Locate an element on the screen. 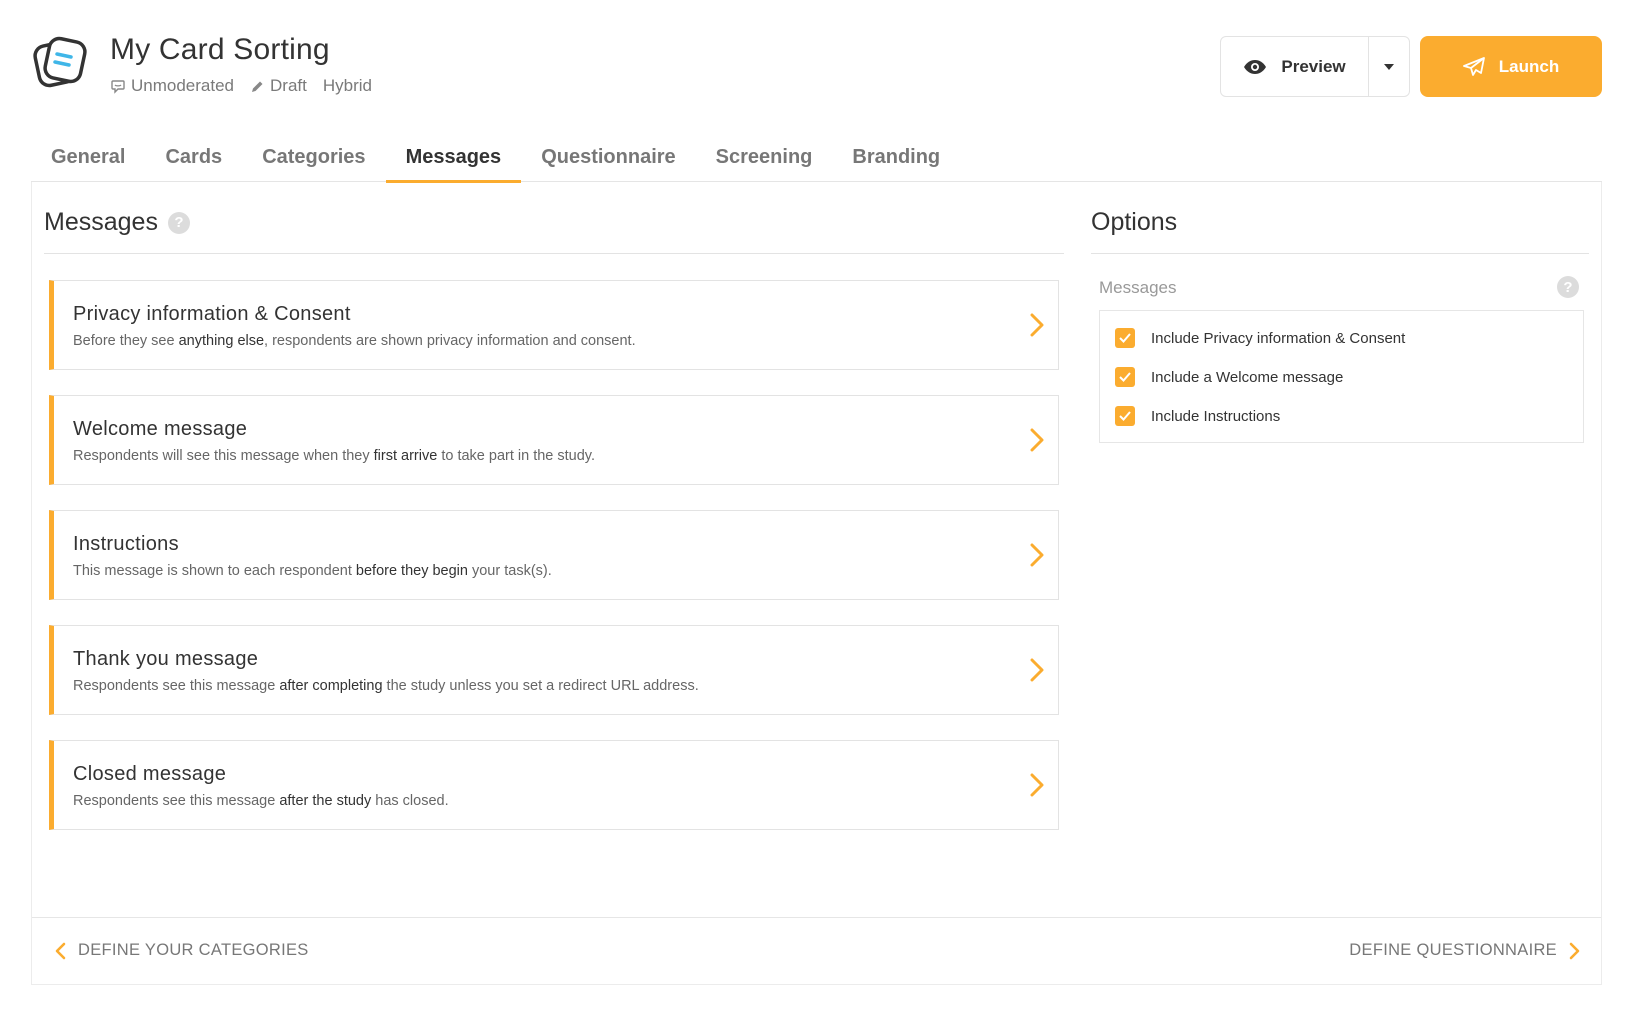 Image resolution: width=1625 pixels, height=1012 pixels. tab-branding: Branding is located at coordinates (896, 160).